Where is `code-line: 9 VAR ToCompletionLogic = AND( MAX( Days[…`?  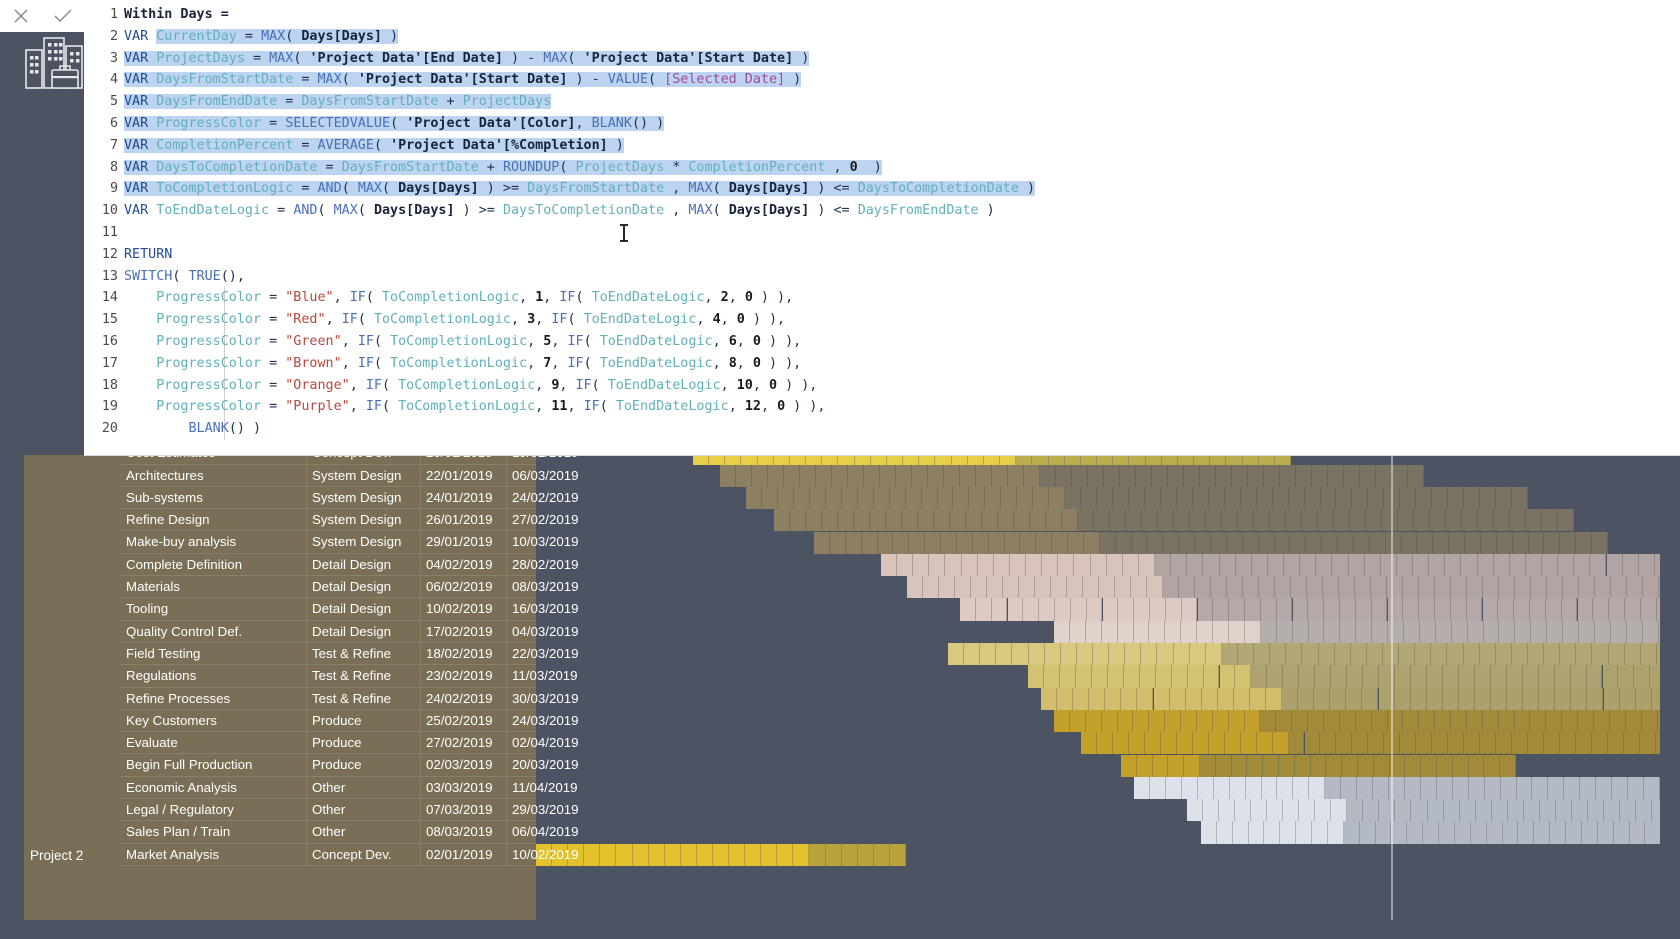
code-line: 9 VAR ToCompletionLogic = AND( MAX( Days[… is located at coordinates (882, 189).